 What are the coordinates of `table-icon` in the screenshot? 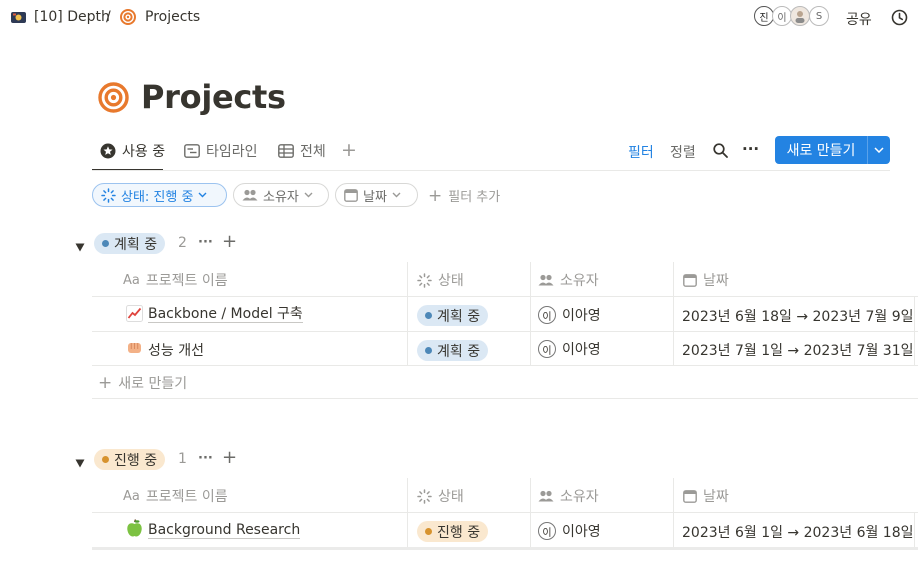 It's located at (286, 151).